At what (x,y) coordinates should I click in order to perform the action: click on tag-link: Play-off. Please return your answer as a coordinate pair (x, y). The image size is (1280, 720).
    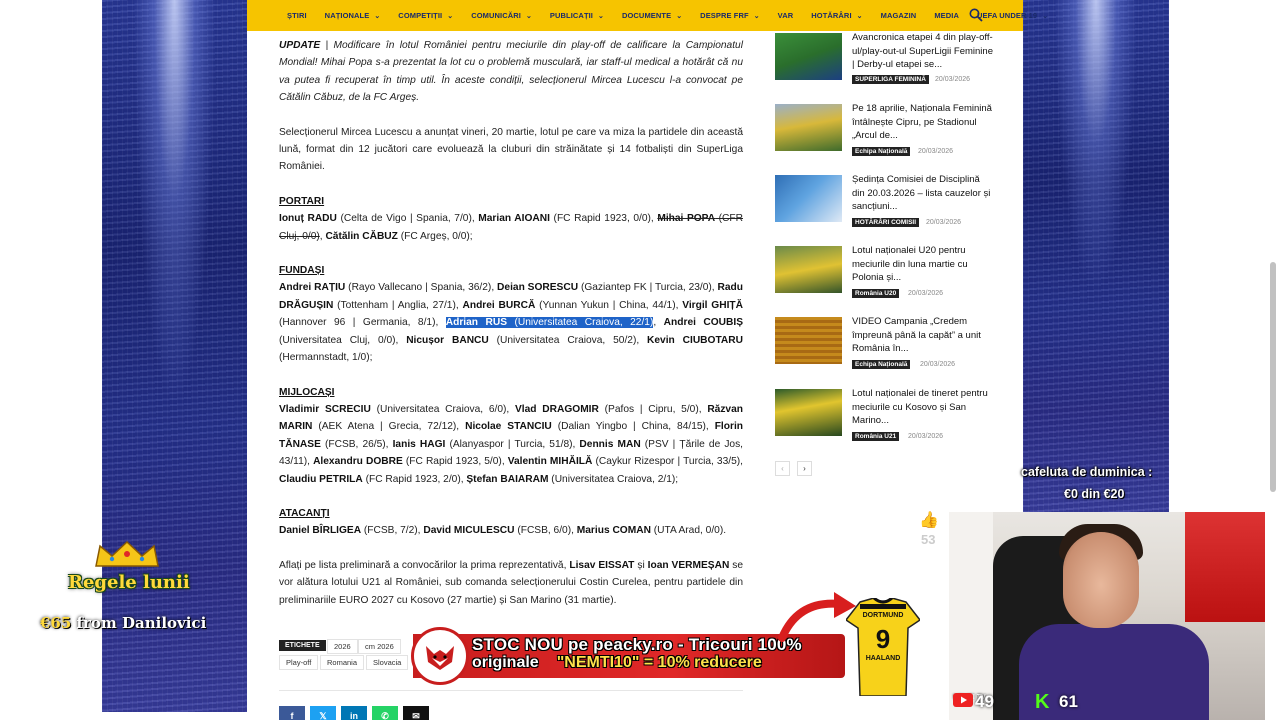
    Looking at the image, I should click on (299, 662).